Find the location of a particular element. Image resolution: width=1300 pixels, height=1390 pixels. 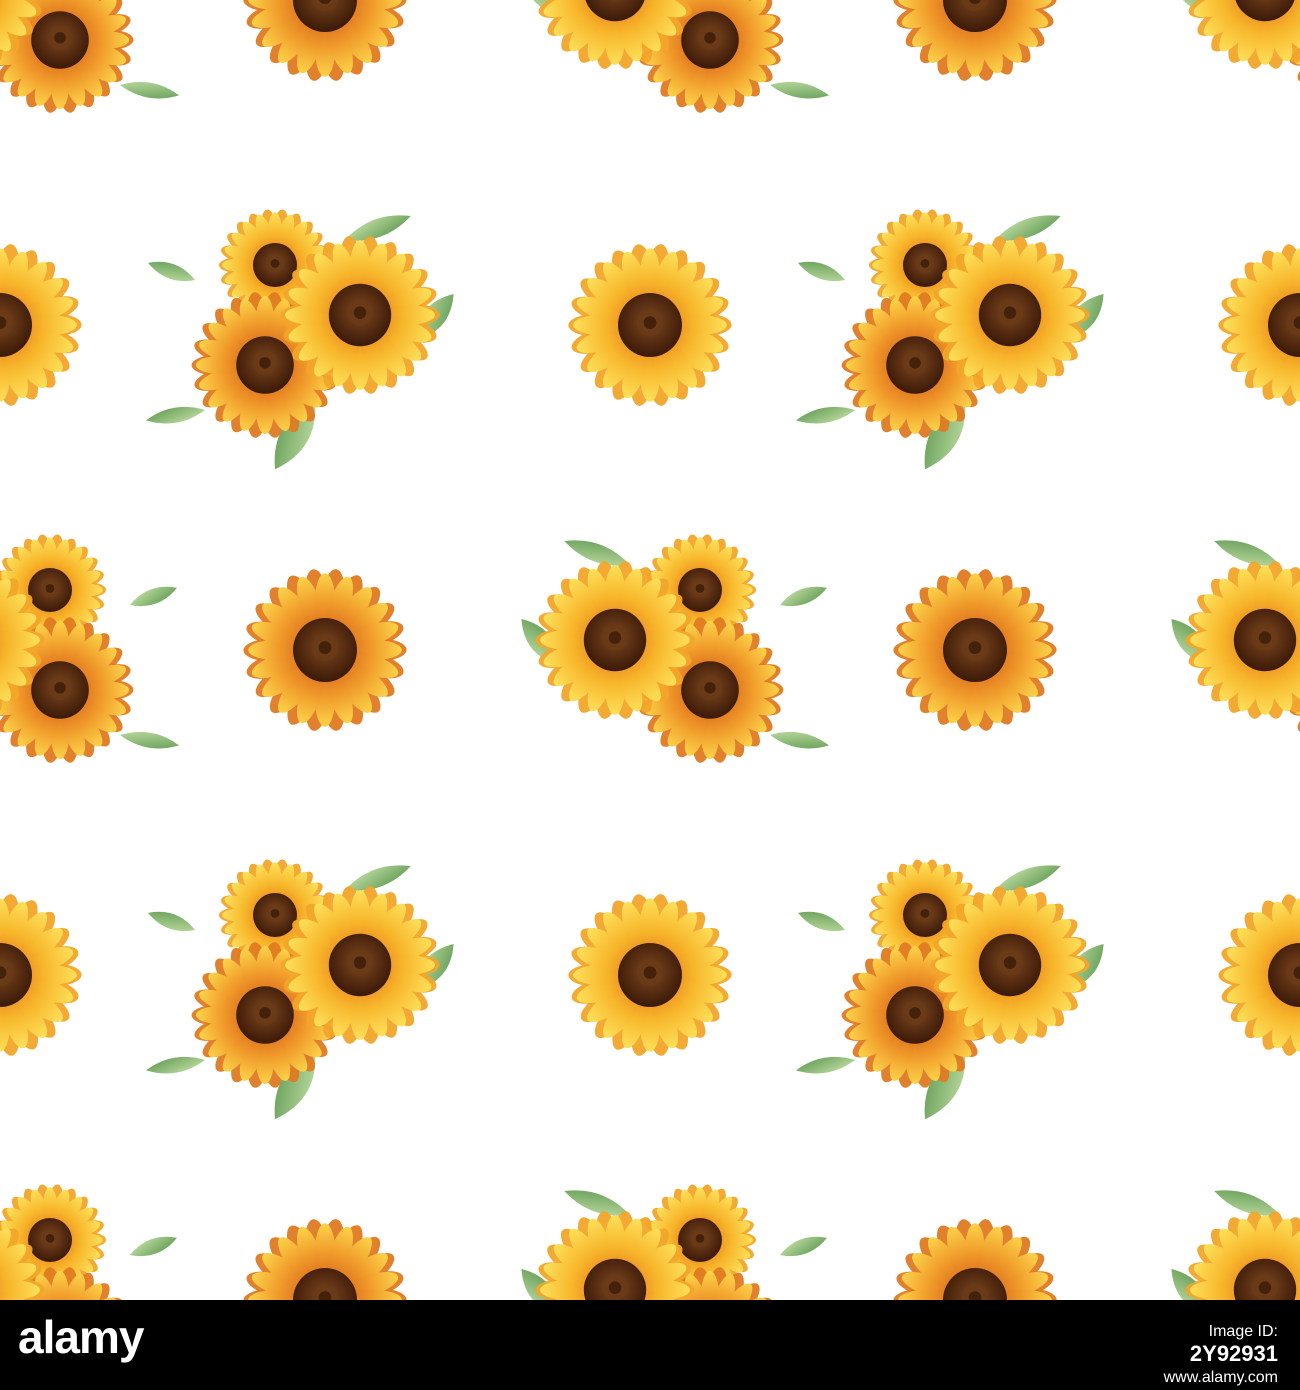

image-id-block: Image ID: 2Y92931 www.alamy.com is located at coordinates (1221, 1354).